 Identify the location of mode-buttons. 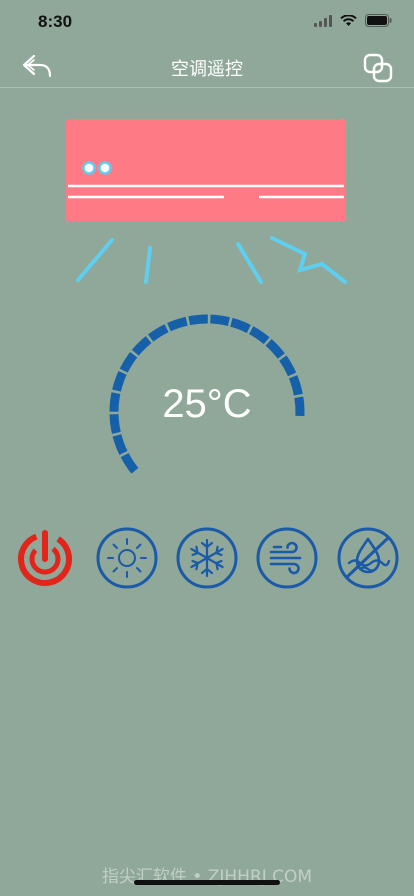
(207, 560).